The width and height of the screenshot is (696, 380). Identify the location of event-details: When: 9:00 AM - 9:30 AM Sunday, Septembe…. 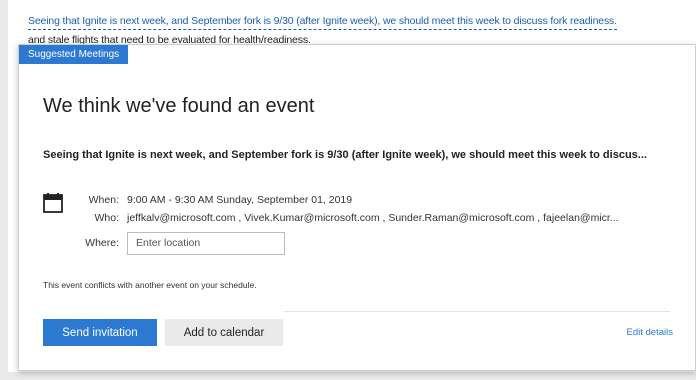
(374, 224).